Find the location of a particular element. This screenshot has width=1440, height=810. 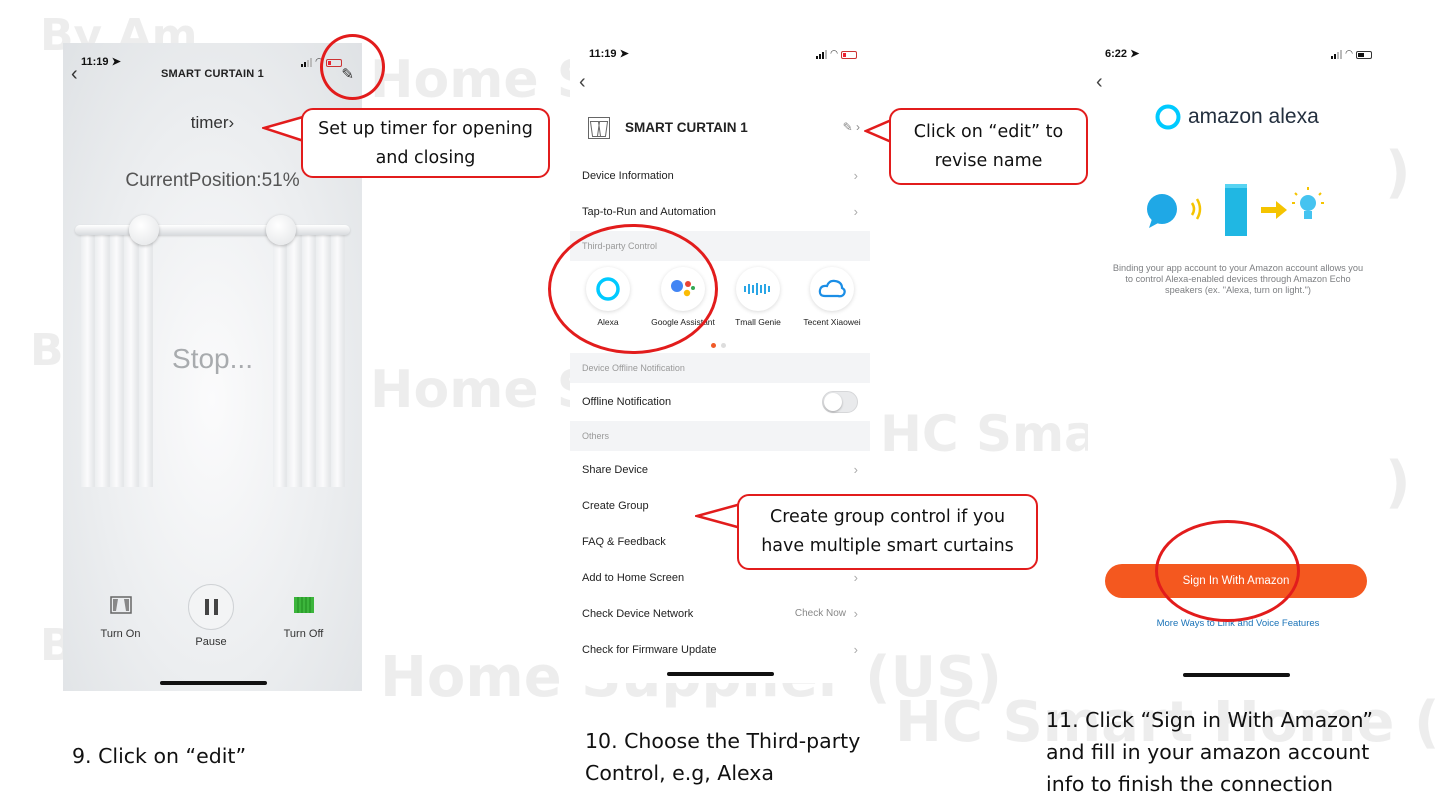

alexa-ring-icon is located at coordinates (1168, 117).